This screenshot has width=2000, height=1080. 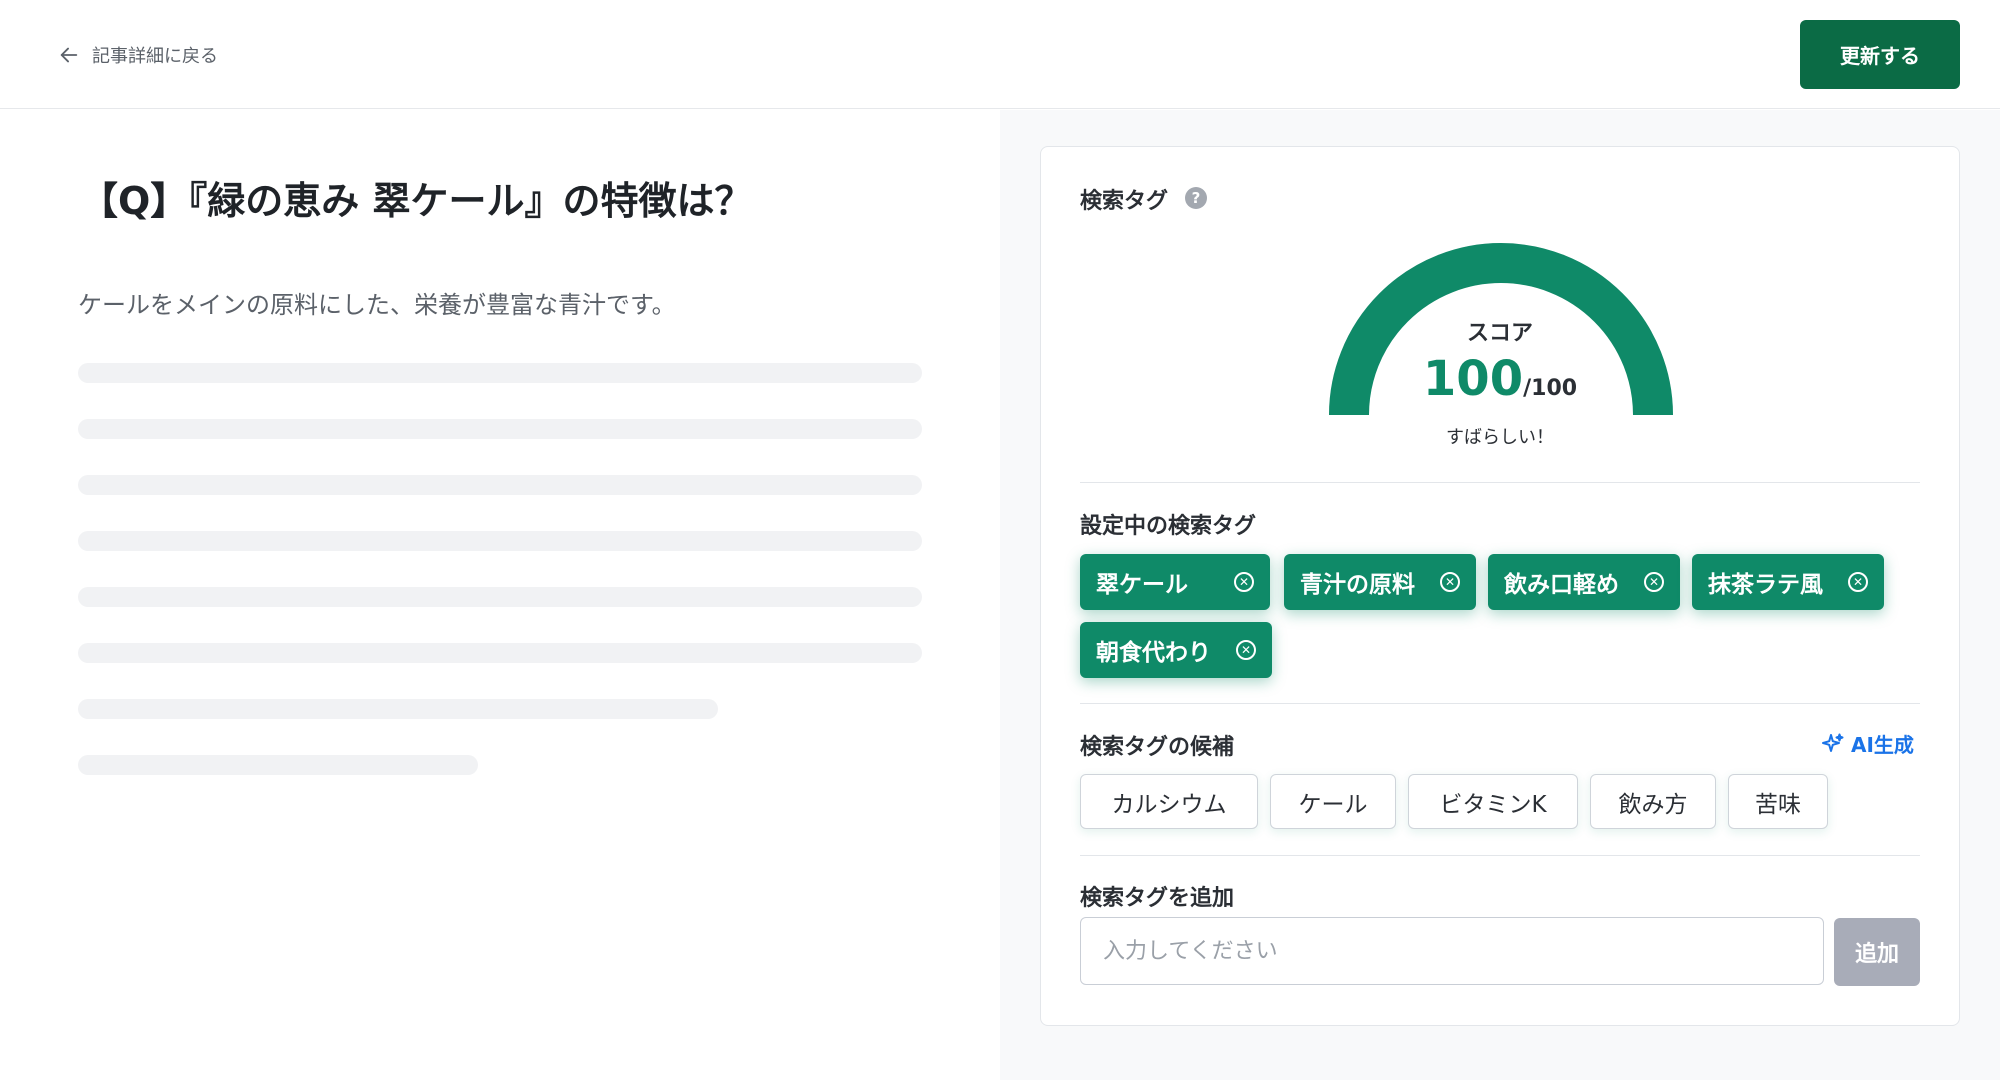 What do you see at coordinates (1473, 379) in the screenshot?
I see `score-value: 100` at bounding box center [1473, 379].